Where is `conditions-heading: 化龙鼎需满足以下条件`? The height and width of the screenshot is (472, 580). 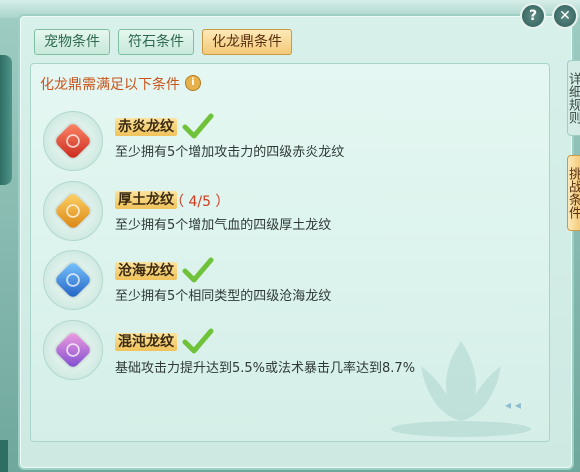 conditions-heading: 化龙鼎需满足以下条件 is located at coordinates (110, 85).